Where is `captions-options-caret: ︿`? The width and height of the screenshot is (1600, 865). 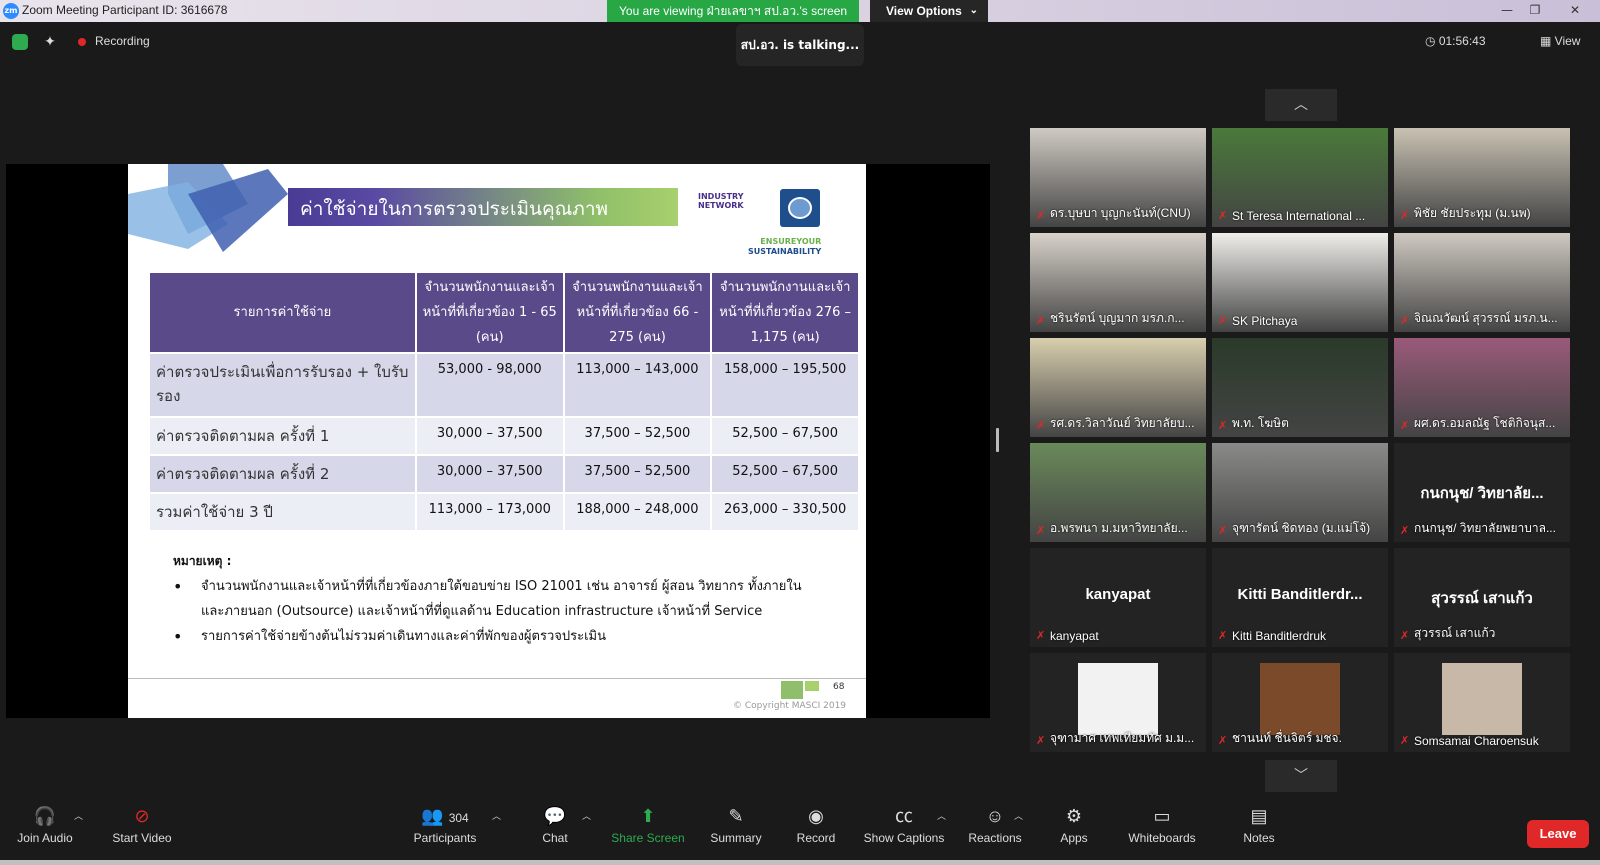
captions-options-caret: ︿ is located at coordinates (941, 815).